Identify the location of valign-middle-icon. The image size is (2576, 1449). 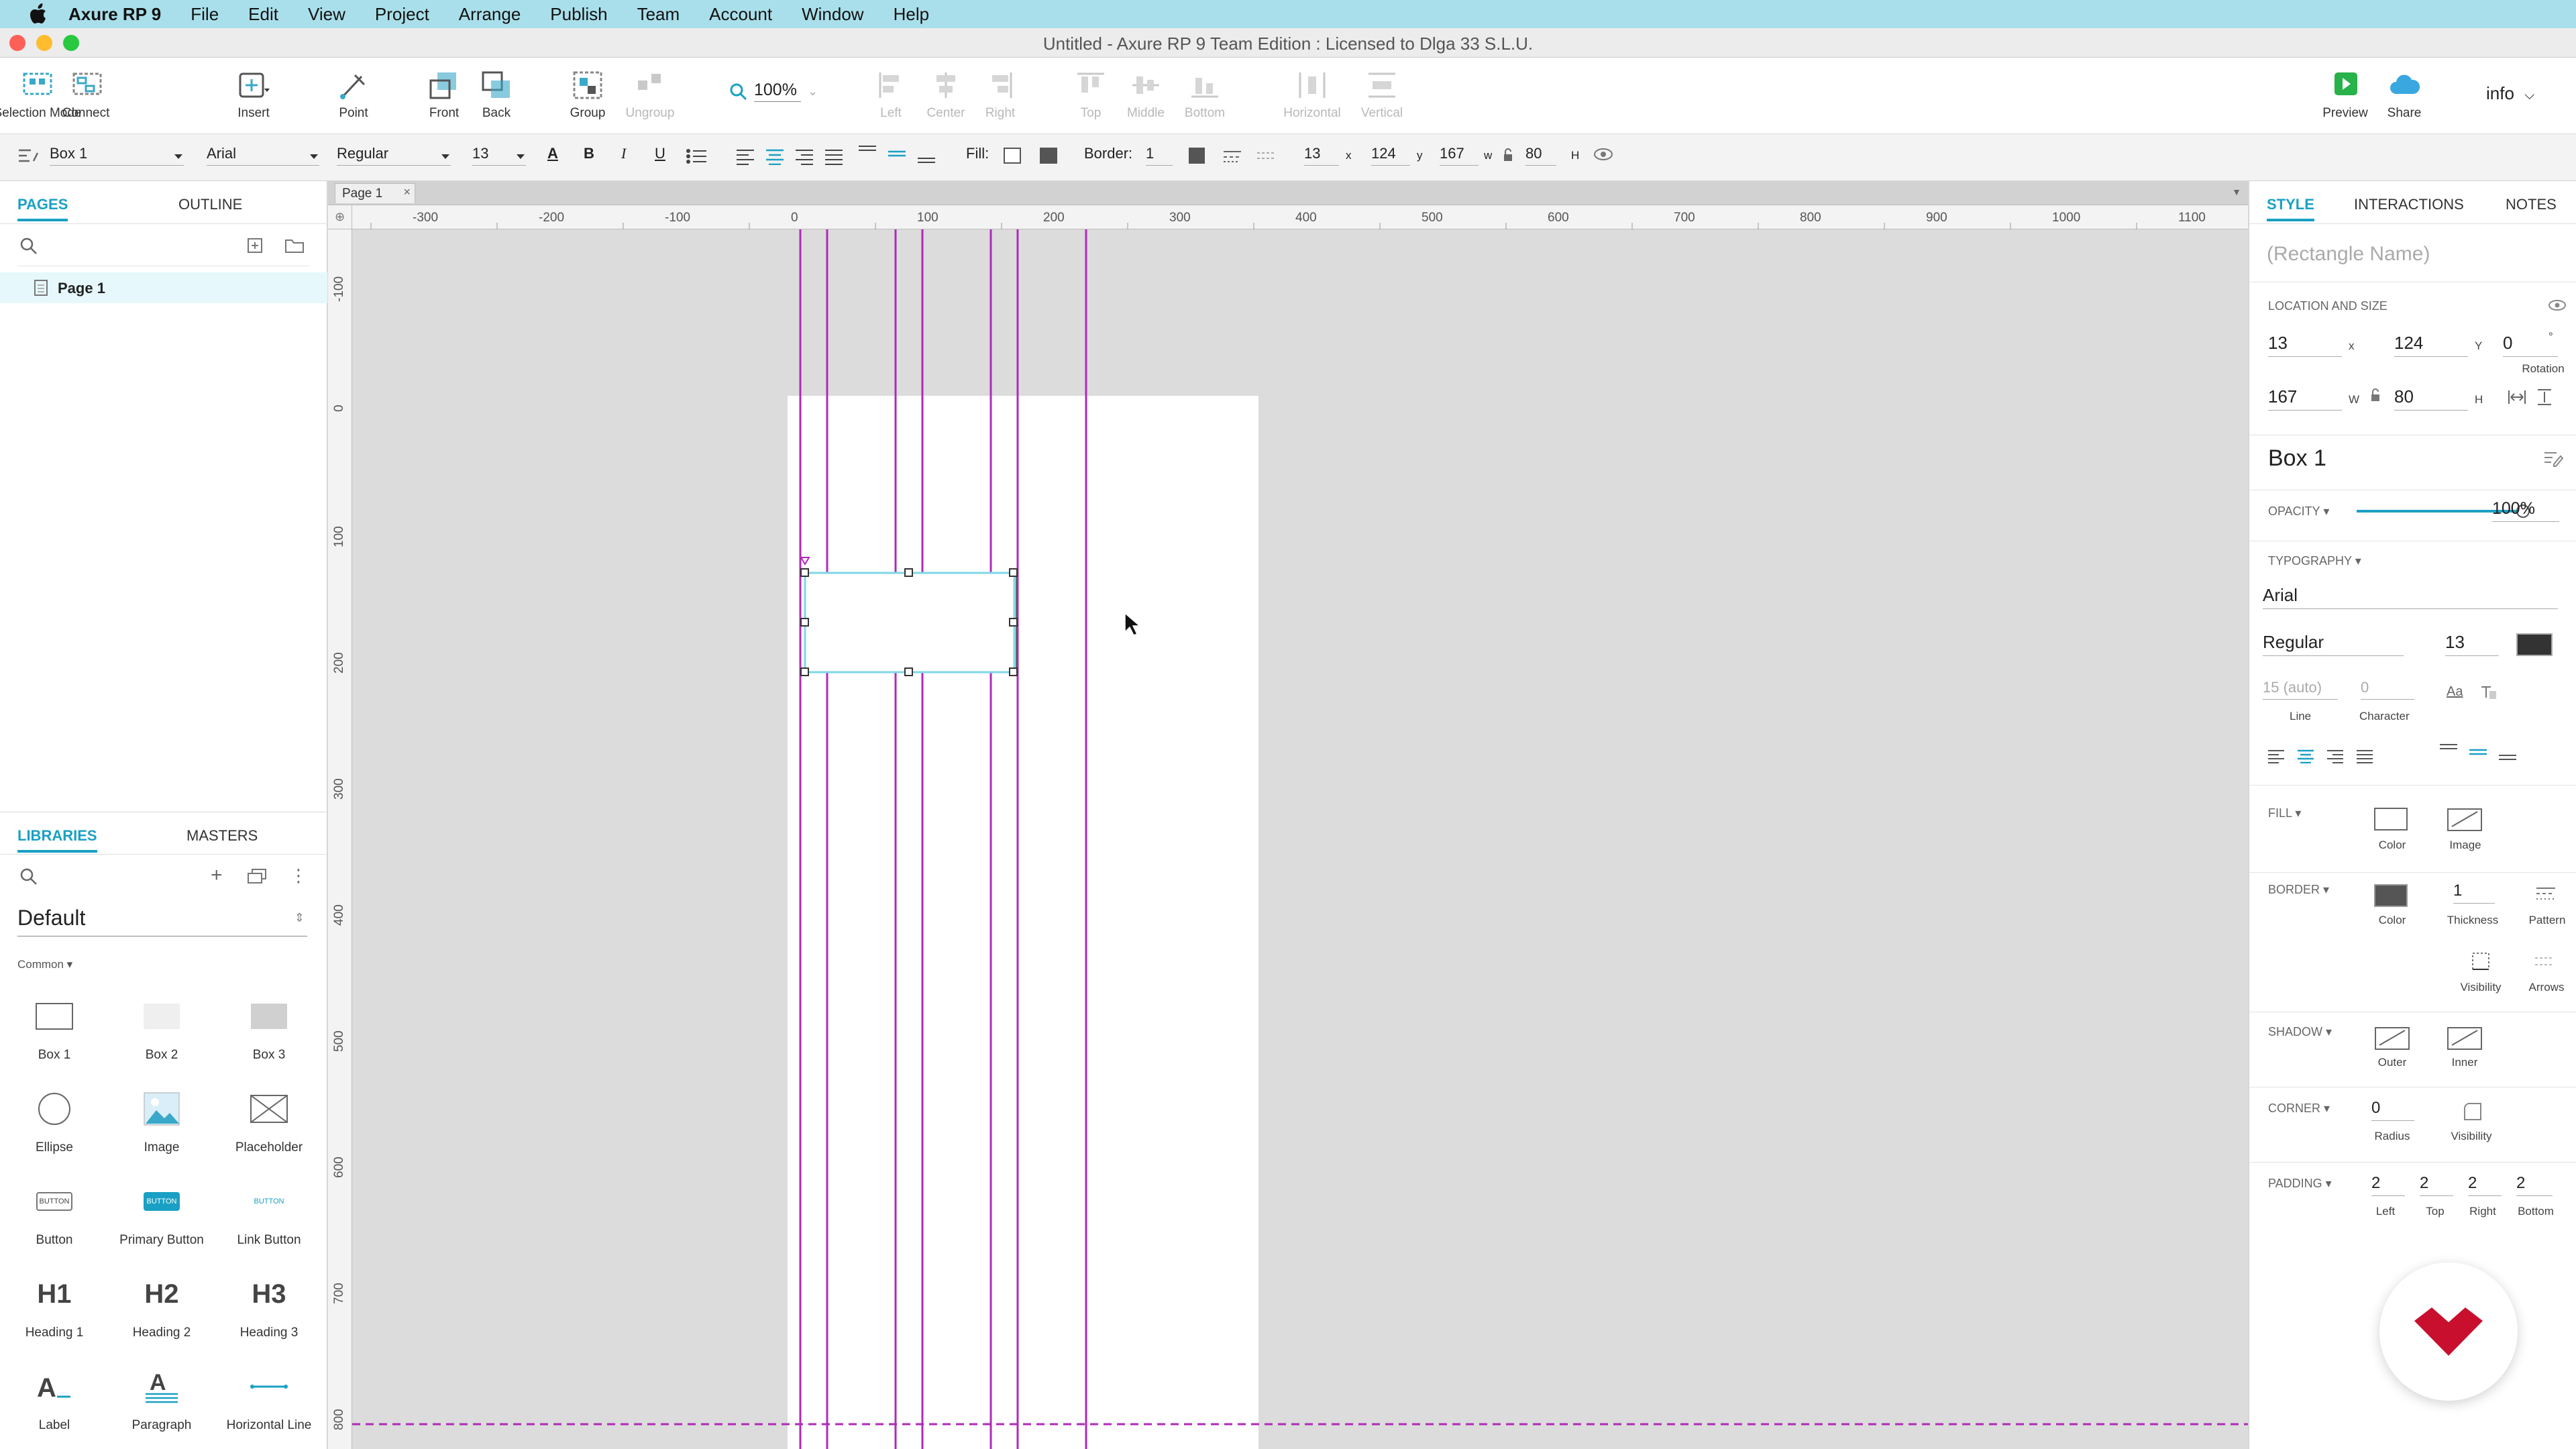
(897, 156).